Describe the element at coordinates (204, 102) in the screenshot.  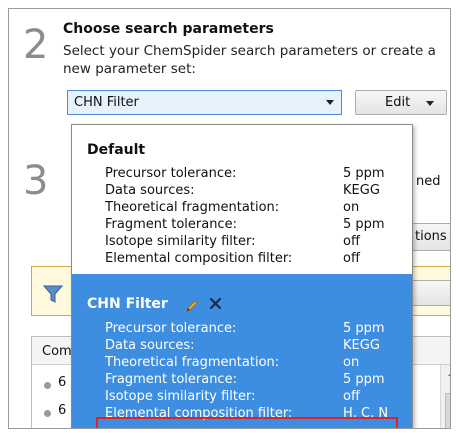
I see `parameter-set-combobox: CHN Filter` at that location.